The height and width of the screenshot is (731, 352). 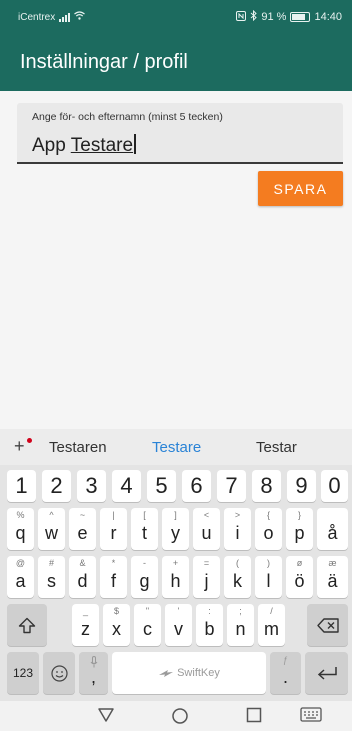 What do you see at coordinates (85, 625) in the screenshot?
I see `key-z: _ z` at bounding box center [85, 625].